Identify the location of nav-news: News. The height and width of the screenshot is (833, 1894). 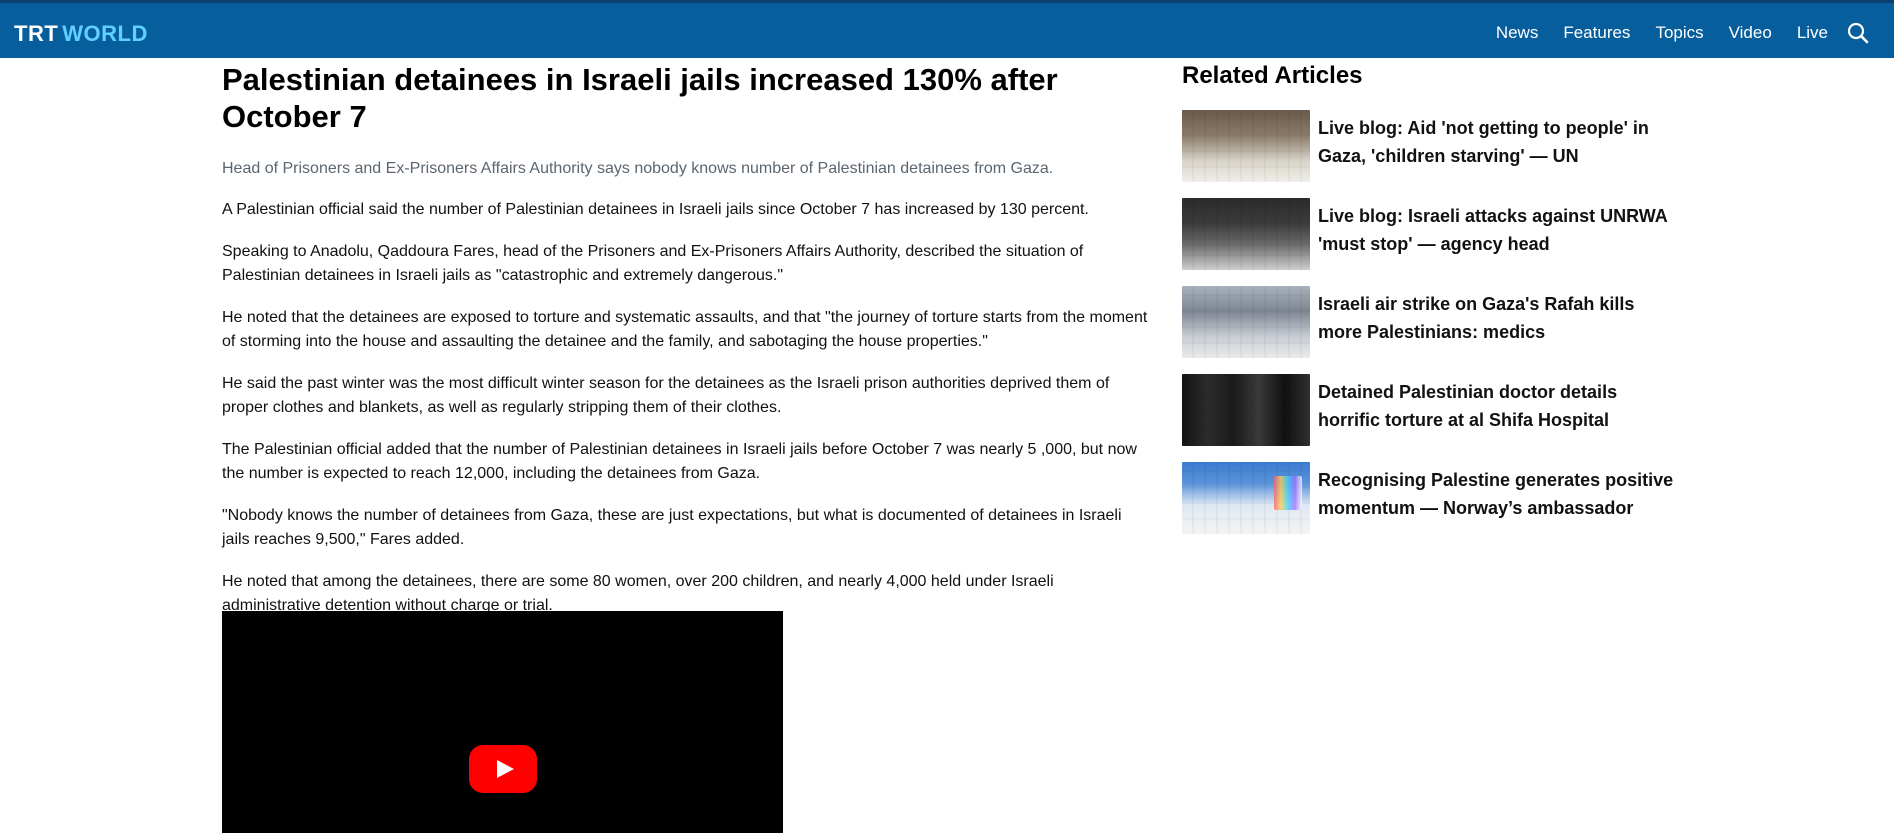
(1517, 33).